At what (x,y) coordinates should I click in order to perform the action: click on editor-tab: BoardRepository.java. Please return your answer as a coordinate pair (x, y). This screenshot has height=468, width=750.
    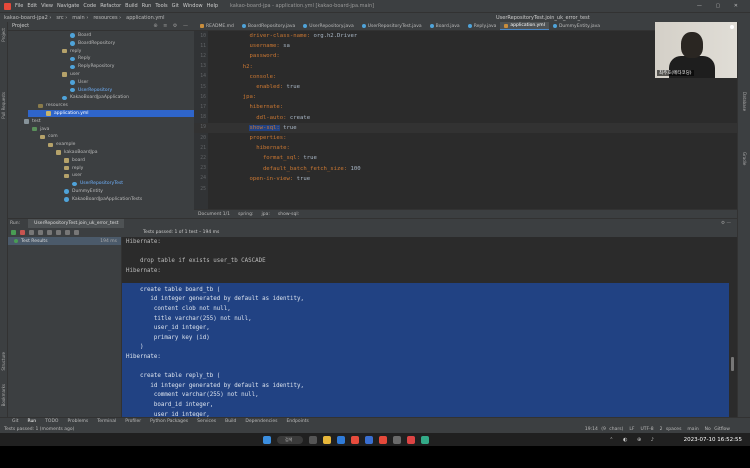
    Looking at the image, I should click on (268, 26).